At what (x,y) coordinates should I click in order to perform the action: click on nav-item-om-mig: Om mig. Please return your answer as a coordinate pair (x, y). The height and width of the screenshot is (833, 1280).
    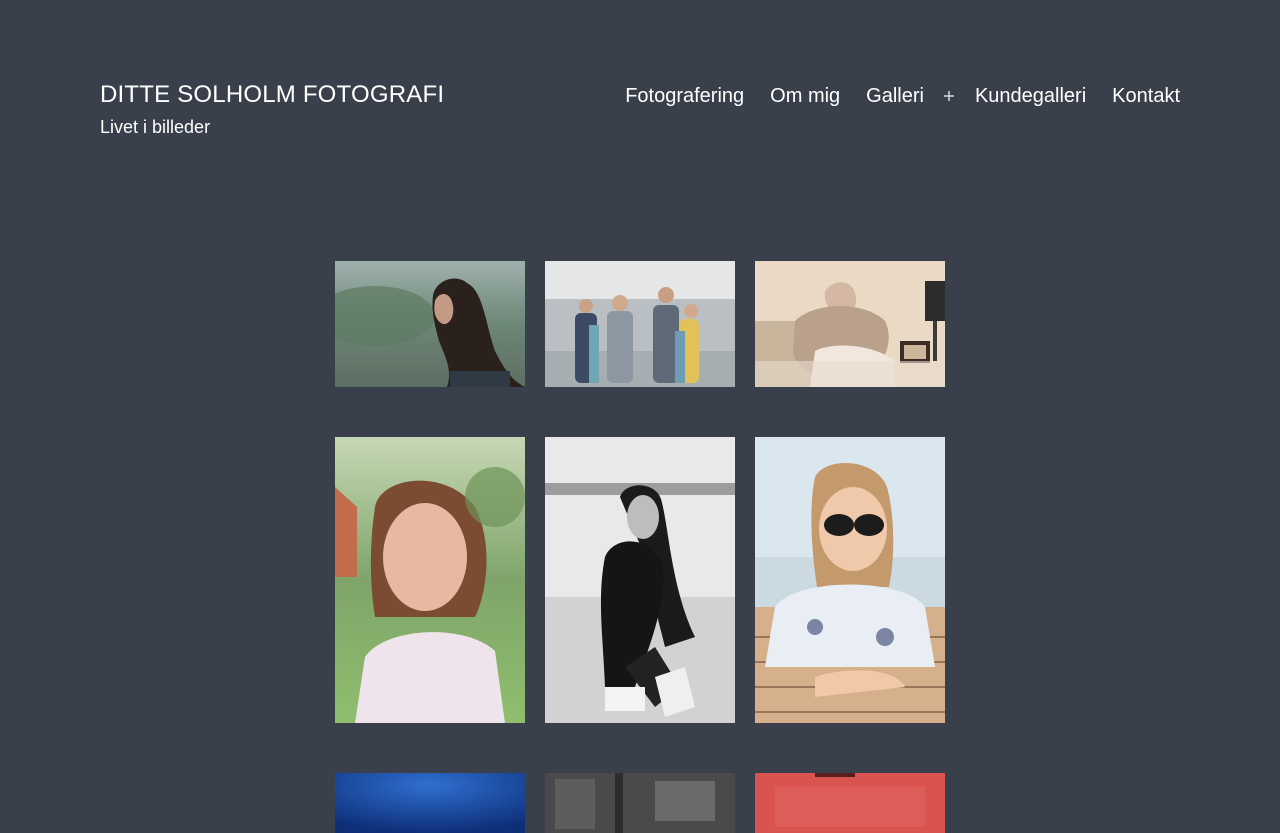
    Looking at the image, I should click on (805, 96).